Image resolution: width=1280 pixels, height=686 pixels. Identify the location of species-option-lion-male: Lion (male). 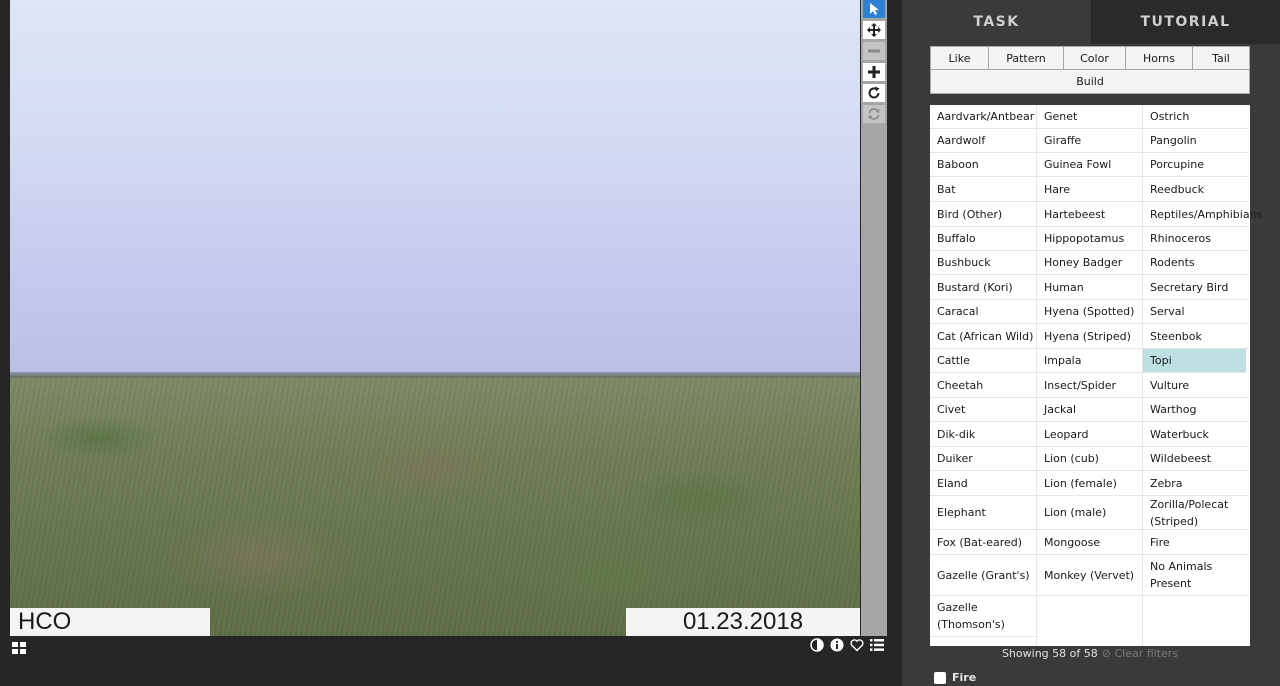
(1089, 513).